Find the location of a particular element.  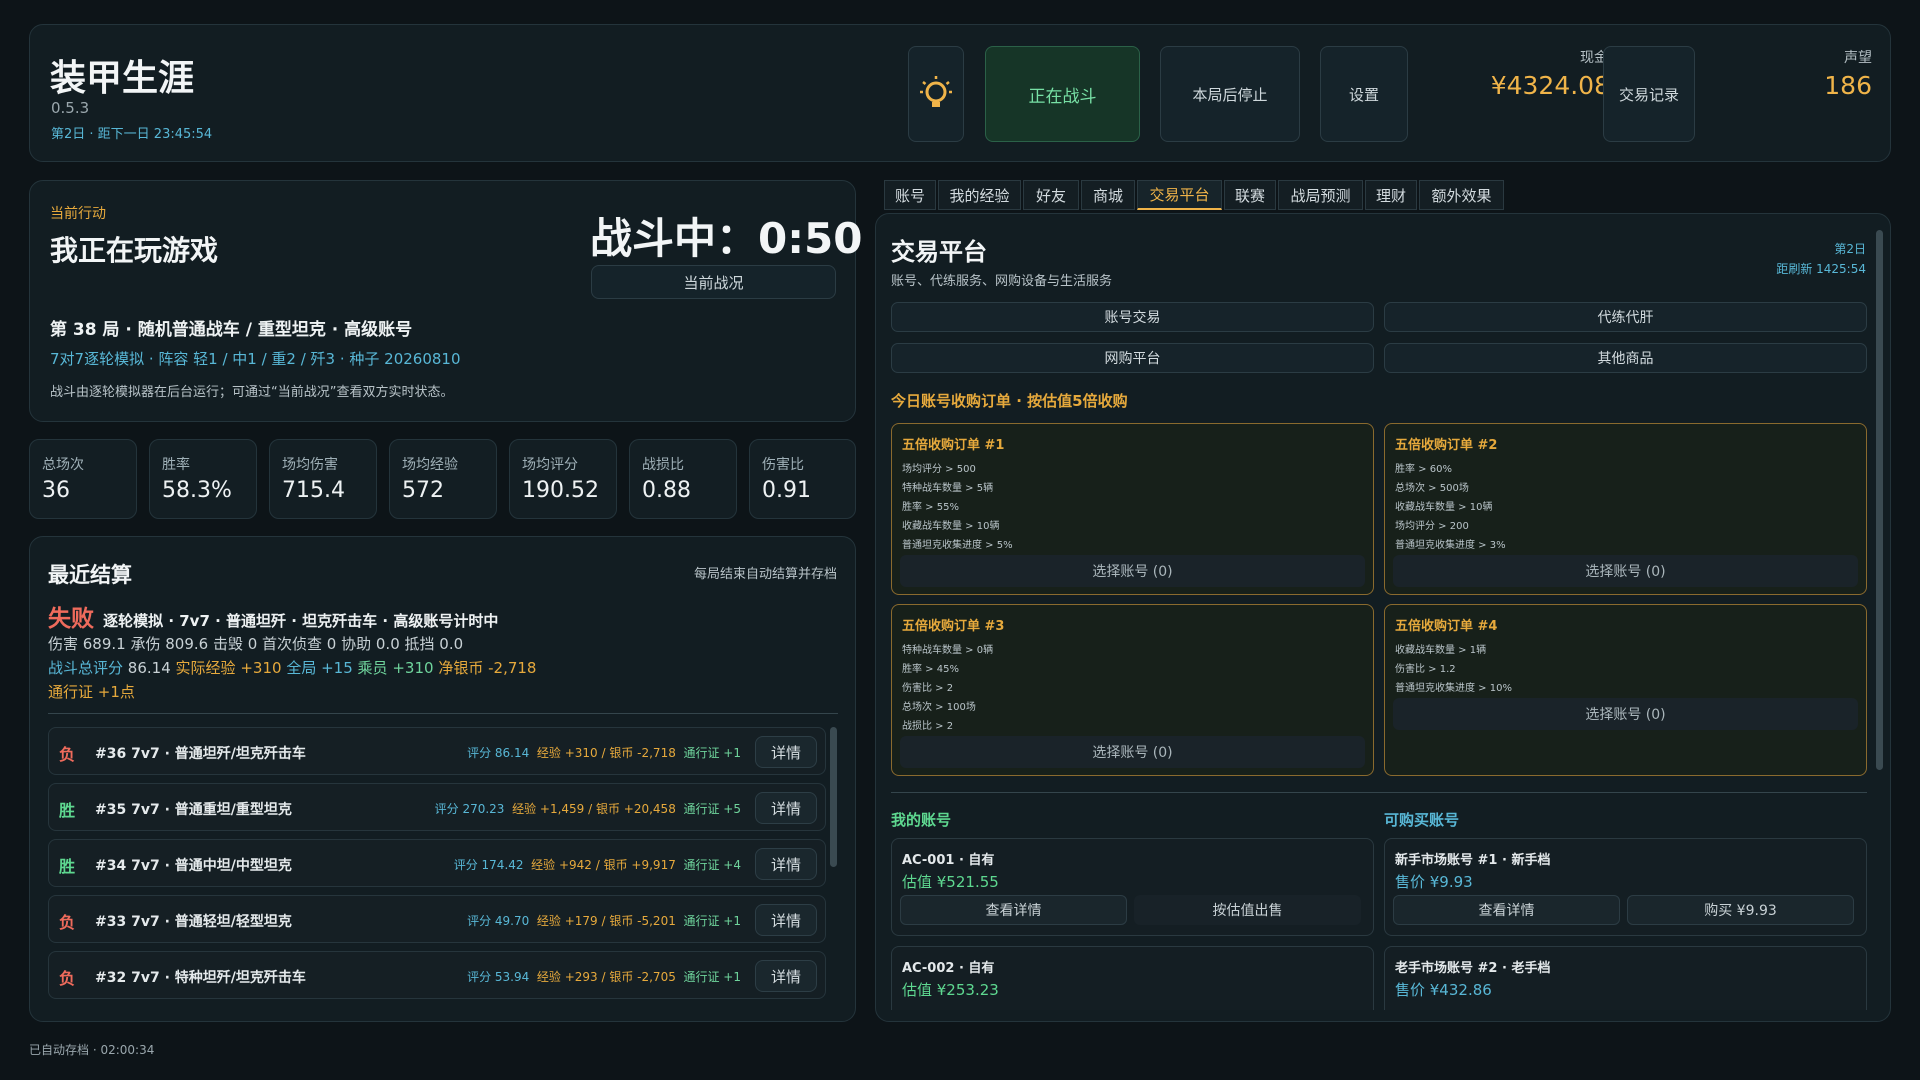

recent-title: 最近结算 is located at coordinates (90, 575).